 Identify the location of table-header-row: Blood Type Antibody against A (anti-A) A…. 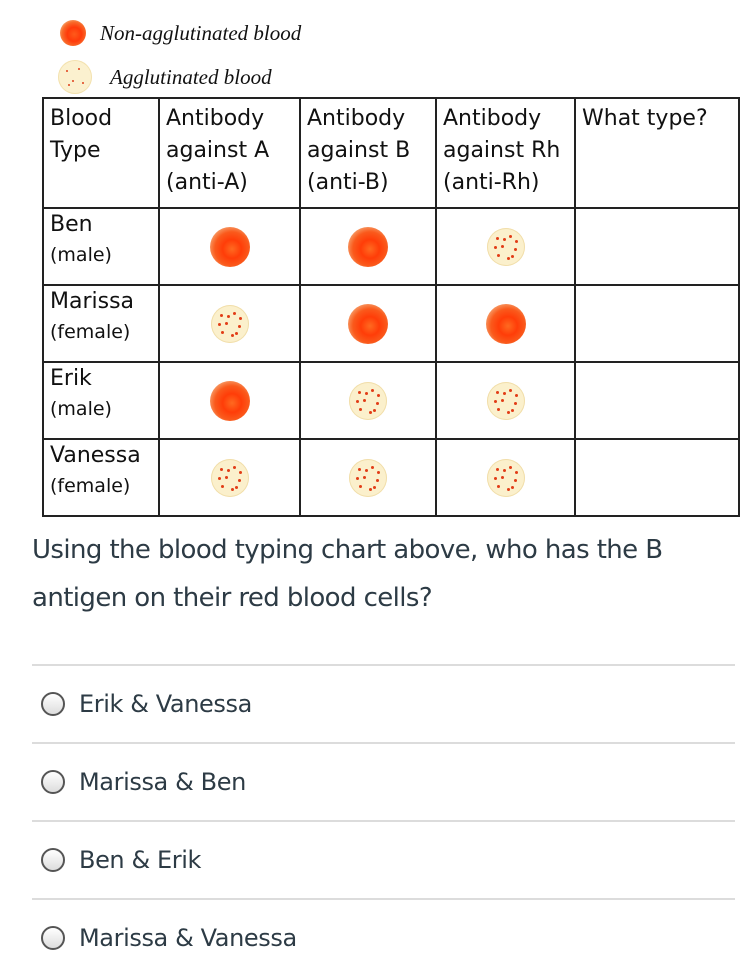
(391, 153).